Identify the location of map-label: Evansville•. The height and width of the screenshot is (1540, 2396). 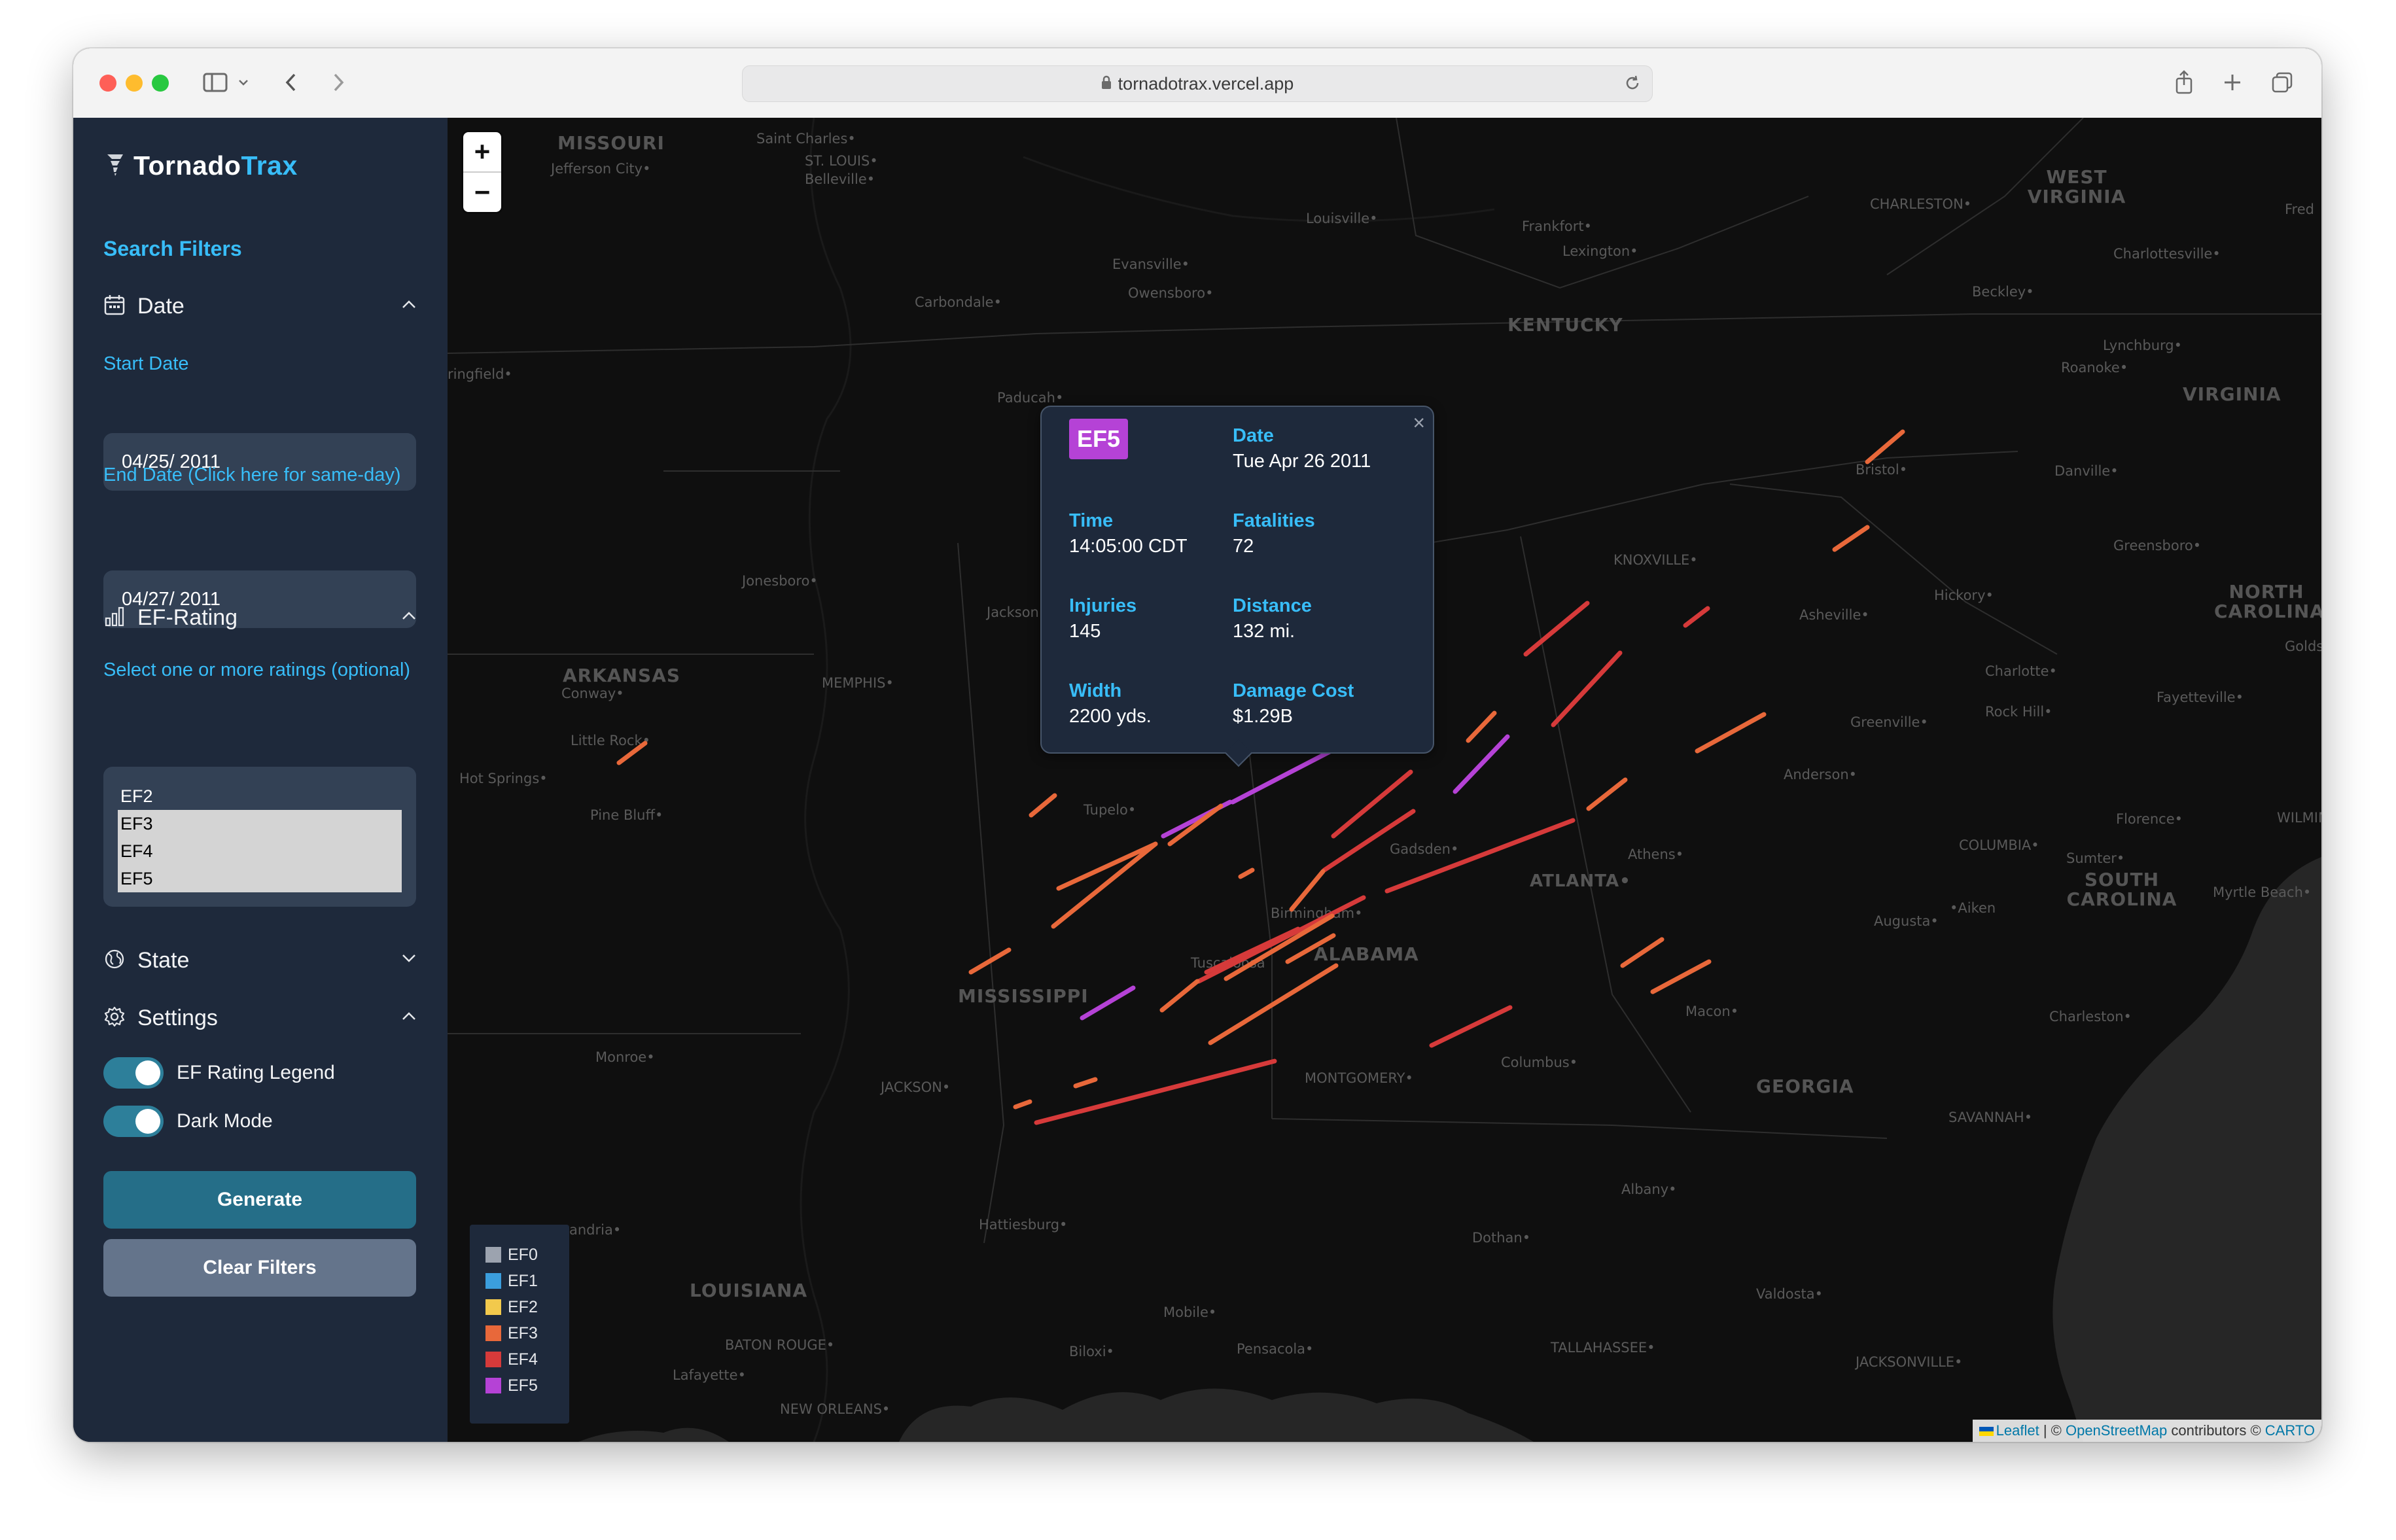
(1151, 264).